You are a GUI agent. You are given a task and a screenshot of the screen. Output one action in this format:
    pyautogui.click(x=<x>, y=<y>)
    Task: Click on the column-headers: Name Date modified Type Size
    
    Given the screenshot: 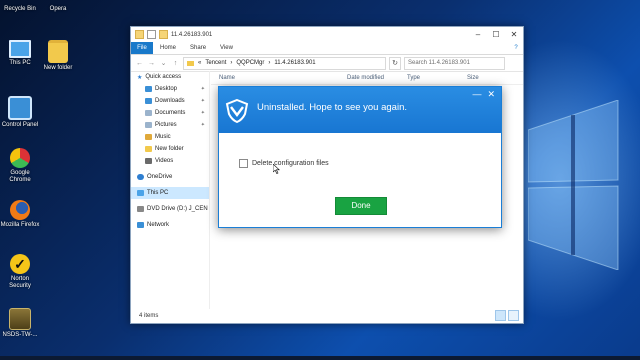 What is the action you would take?
    pyautogui.click(x=367, y=78)
    